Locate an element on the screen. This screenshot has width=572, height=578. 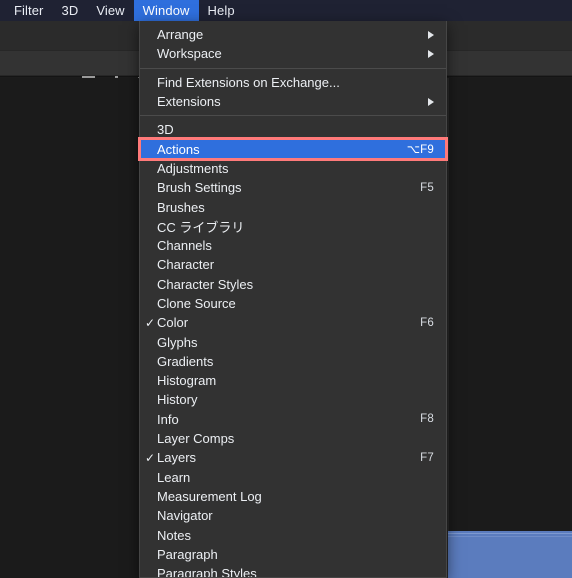
menu-item-3d: 3D is located at coordinates (293, 129).